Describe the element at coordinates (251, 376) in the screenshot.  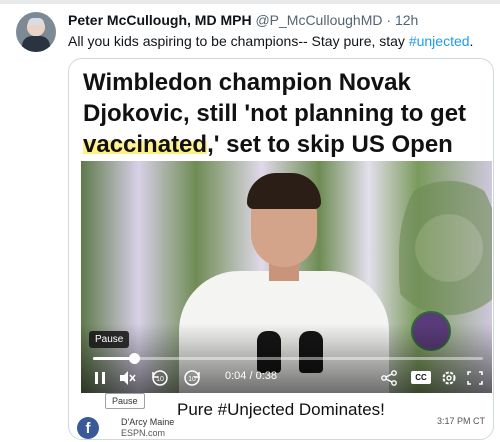
I see `time-readout: 0:04 / 0:38` at that location.